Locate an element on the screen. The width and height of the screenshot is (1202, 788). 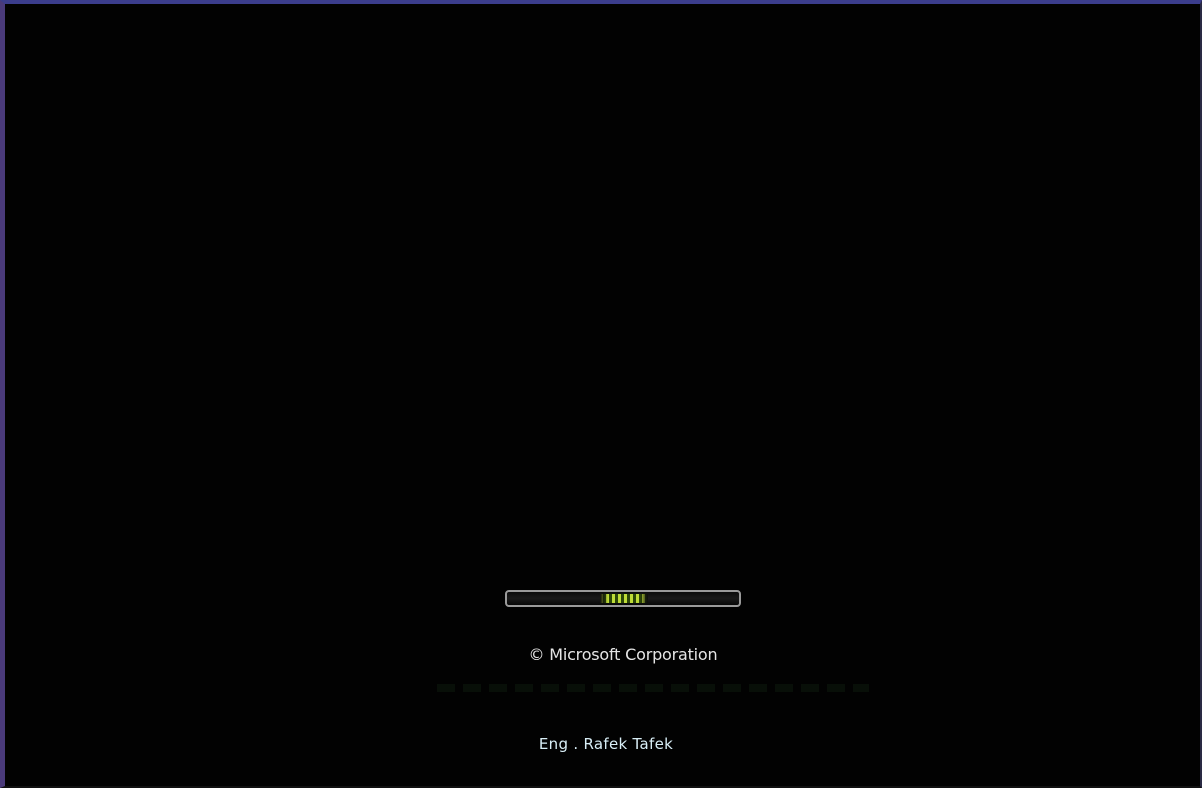
copyright-text: © Microsoft Corporation is located at coordinates (623, 654).